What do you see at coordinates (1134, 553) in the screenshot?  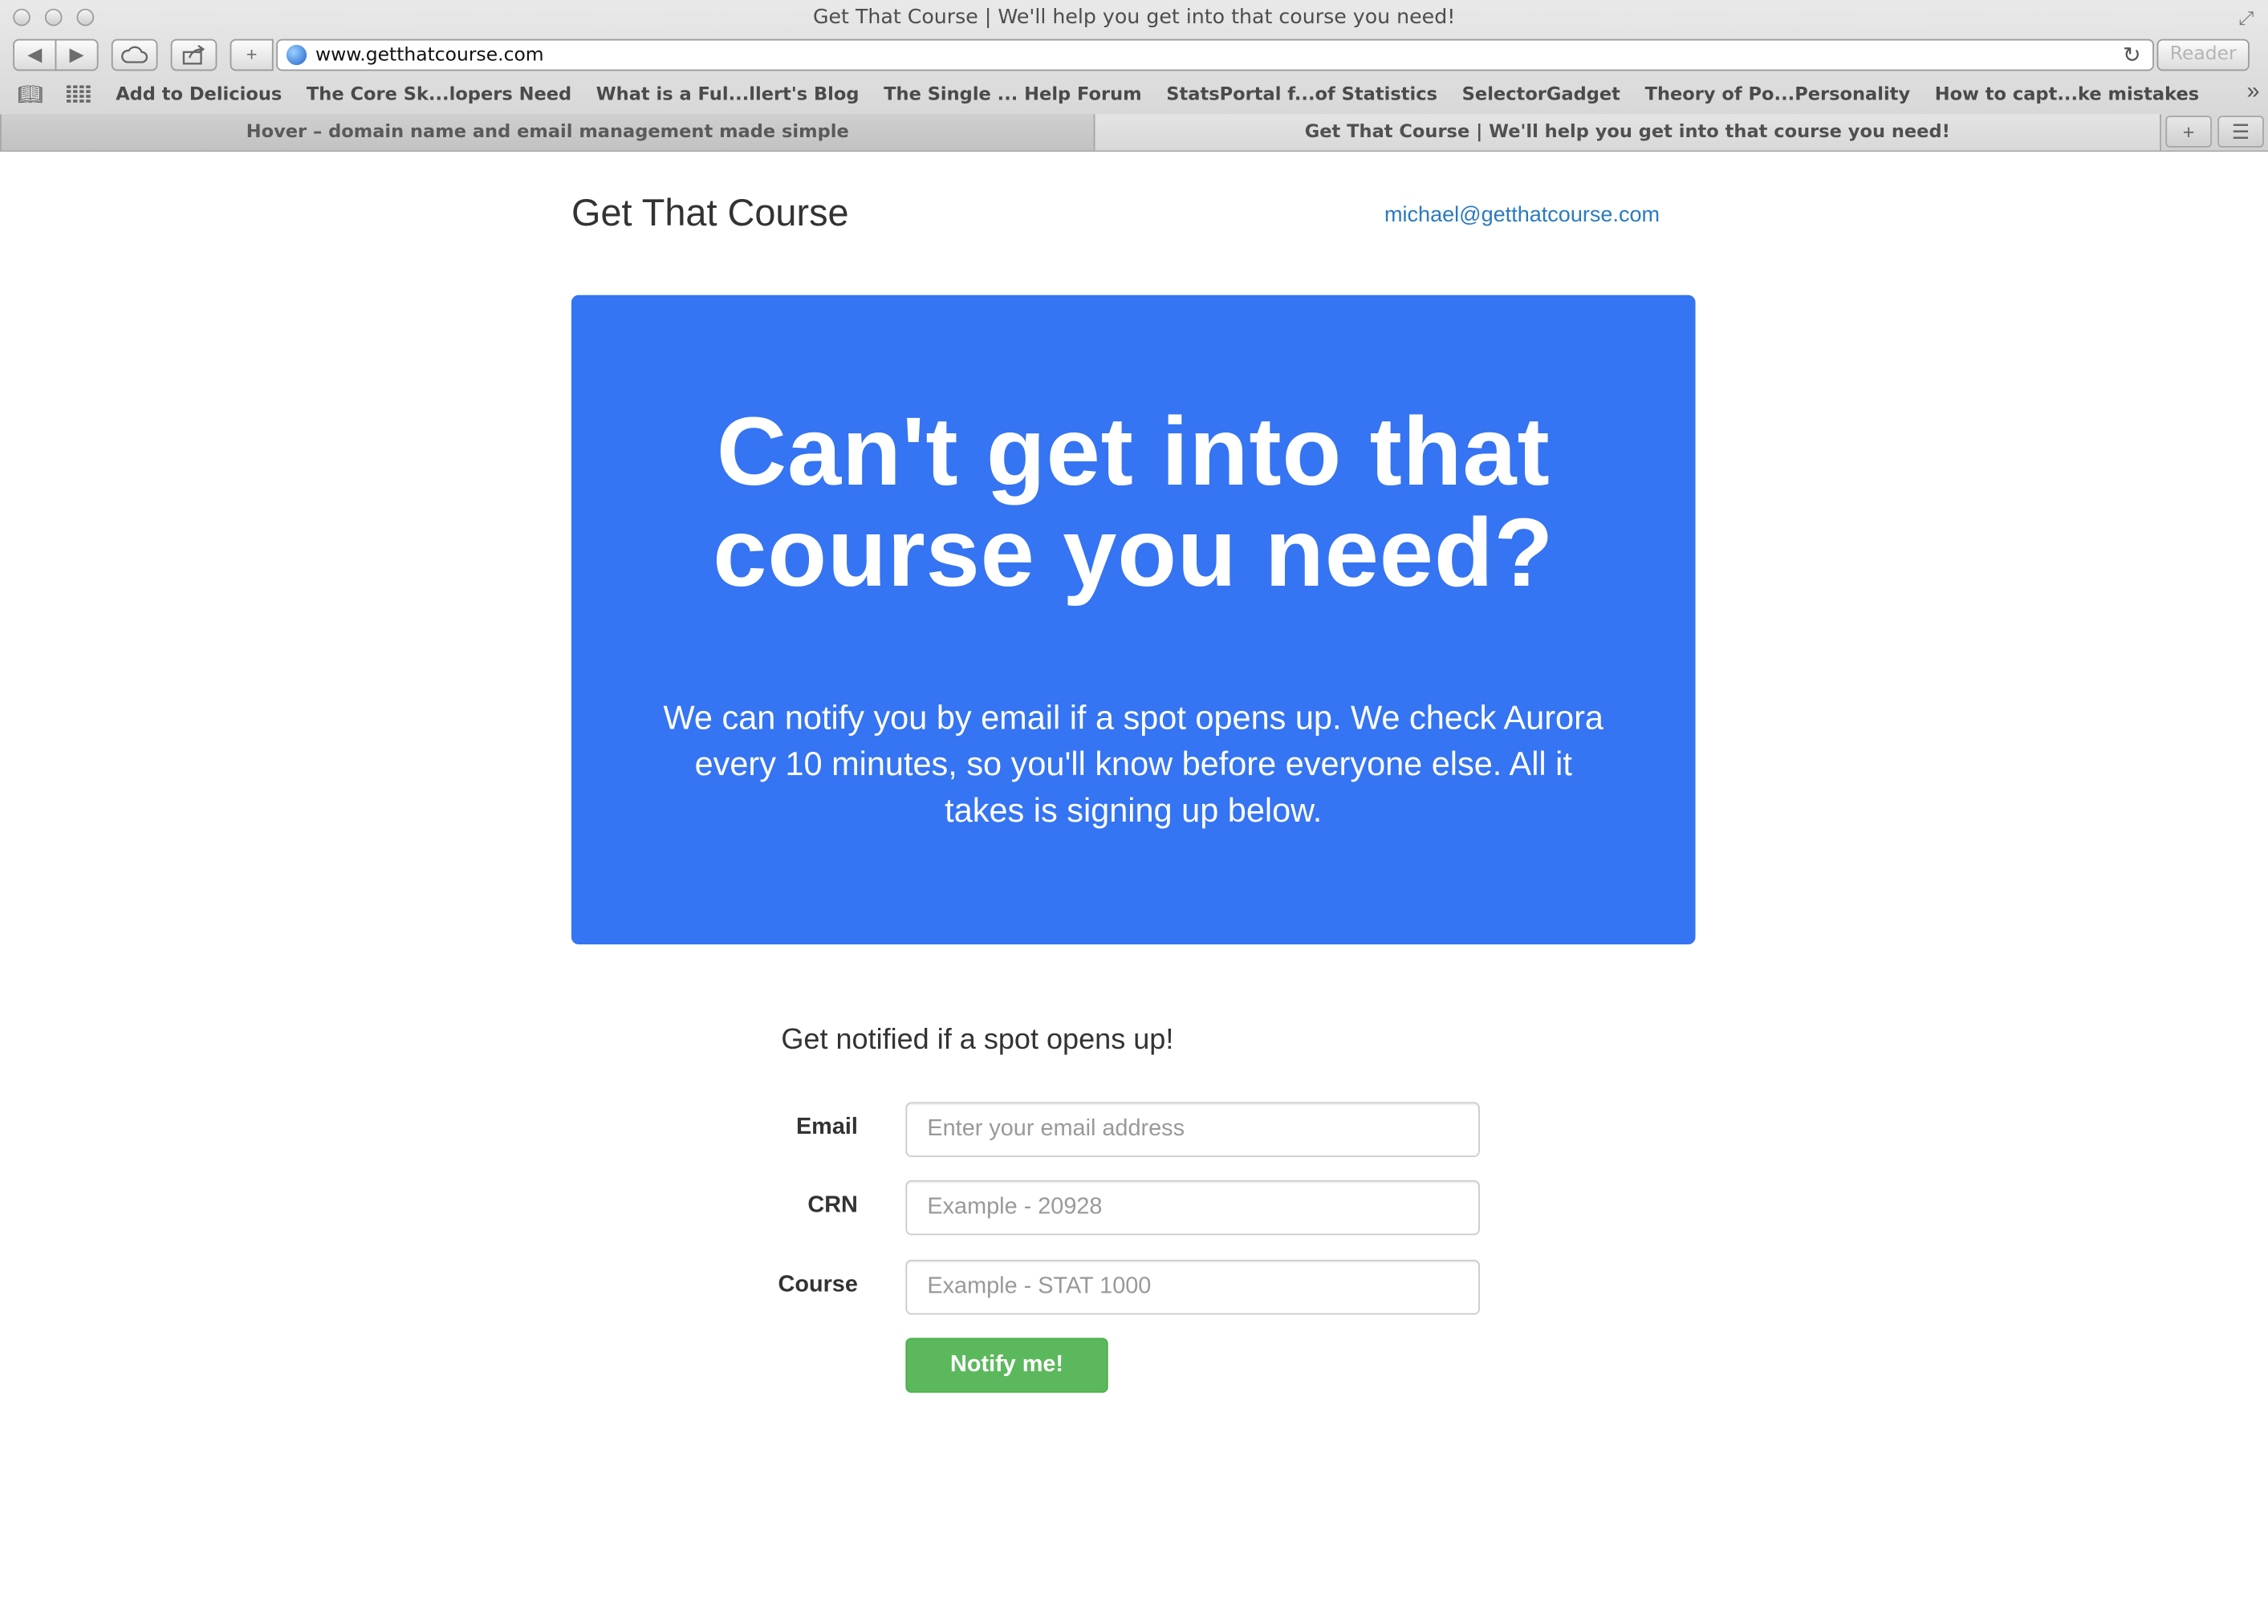 I see `hero-title-line-2: course you need?` at bounding box center [1134, 553].